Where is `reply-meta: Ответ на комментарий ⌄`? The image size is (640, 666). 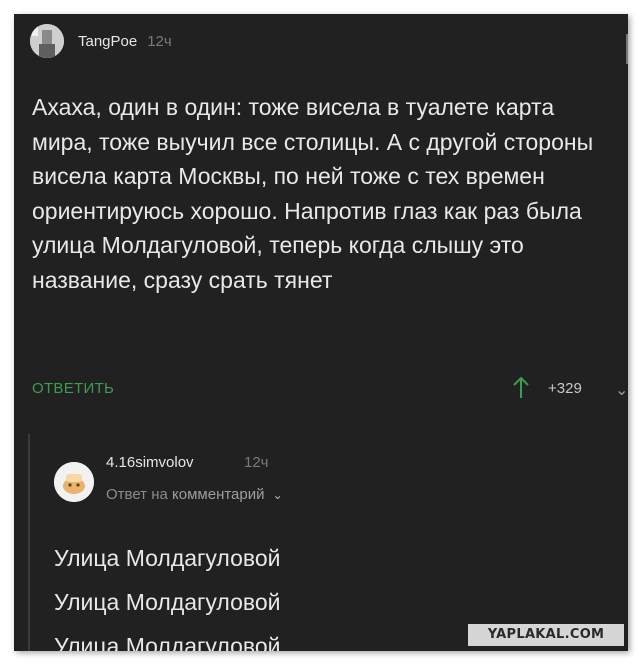 reply-meta: Ответ на комментарий ⌄ is located at coordinates (194, 494).